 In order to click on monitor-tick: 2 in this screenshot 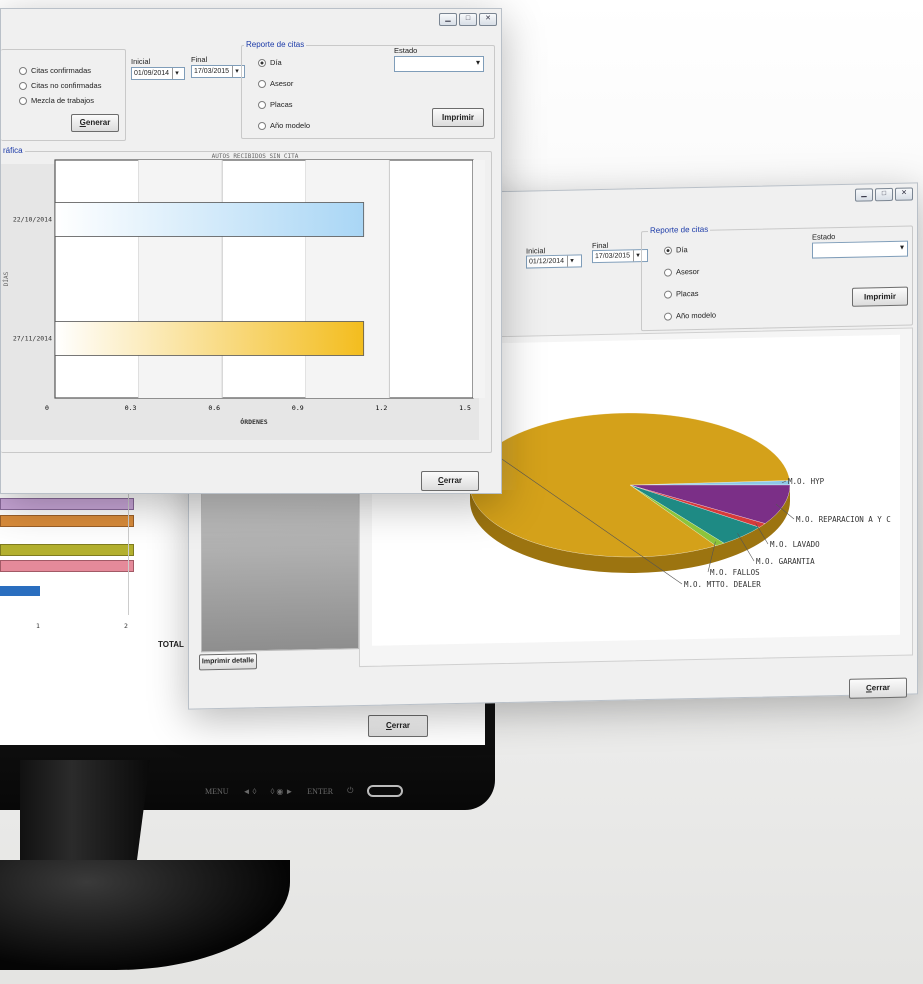, I will do `click(126, 626)`.